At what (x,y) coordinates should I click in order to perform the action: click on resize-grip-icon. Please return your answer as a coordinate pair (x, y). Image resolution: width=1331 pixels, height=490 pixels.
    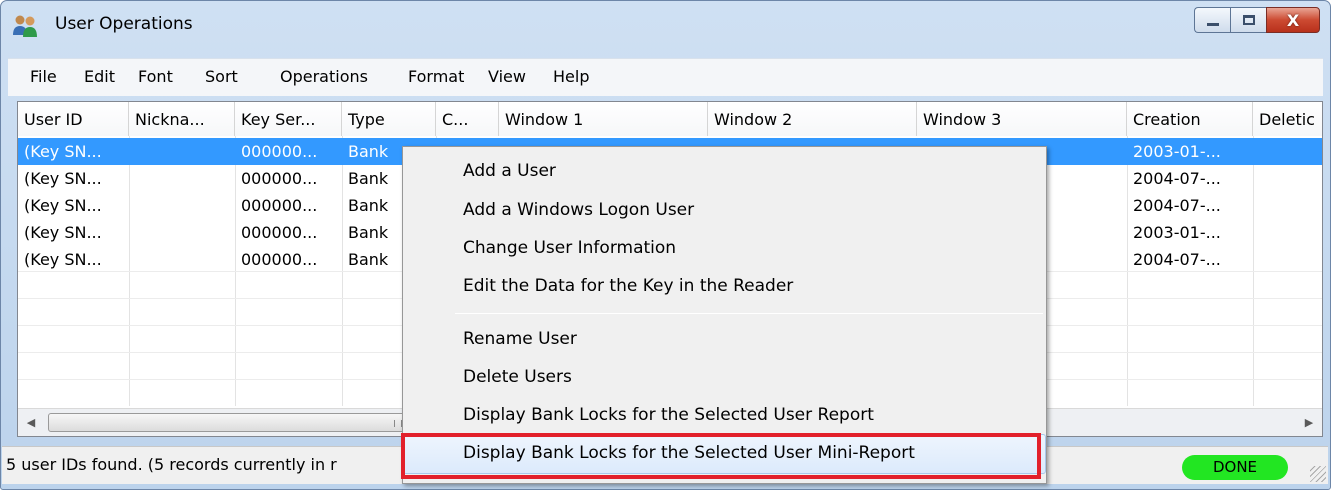
    Looking at the image, I should click on (1318, 474).